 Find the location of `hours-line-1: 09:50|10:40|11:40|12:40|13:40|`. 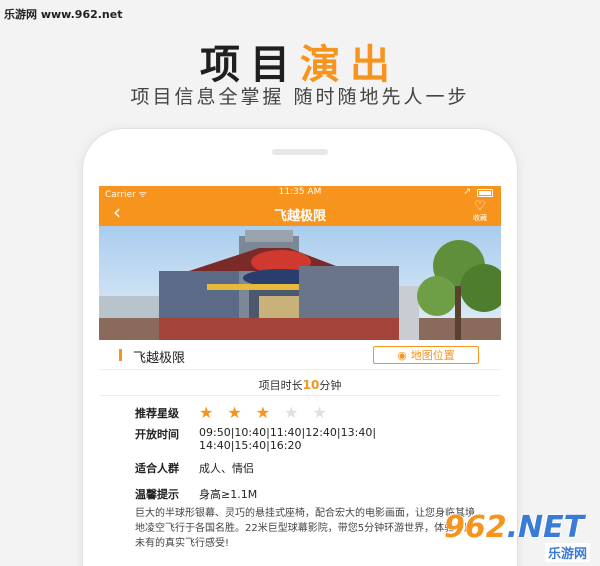

hours-line-1: 09:50|10:40|11:40|12:40|13:40| is located at coordinates (288, 432).